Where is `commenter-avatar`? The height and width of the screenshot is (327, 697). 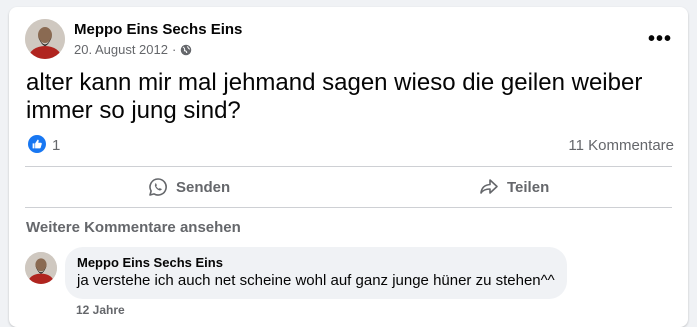
commenter-avatar is located at coordinates (41, 268).